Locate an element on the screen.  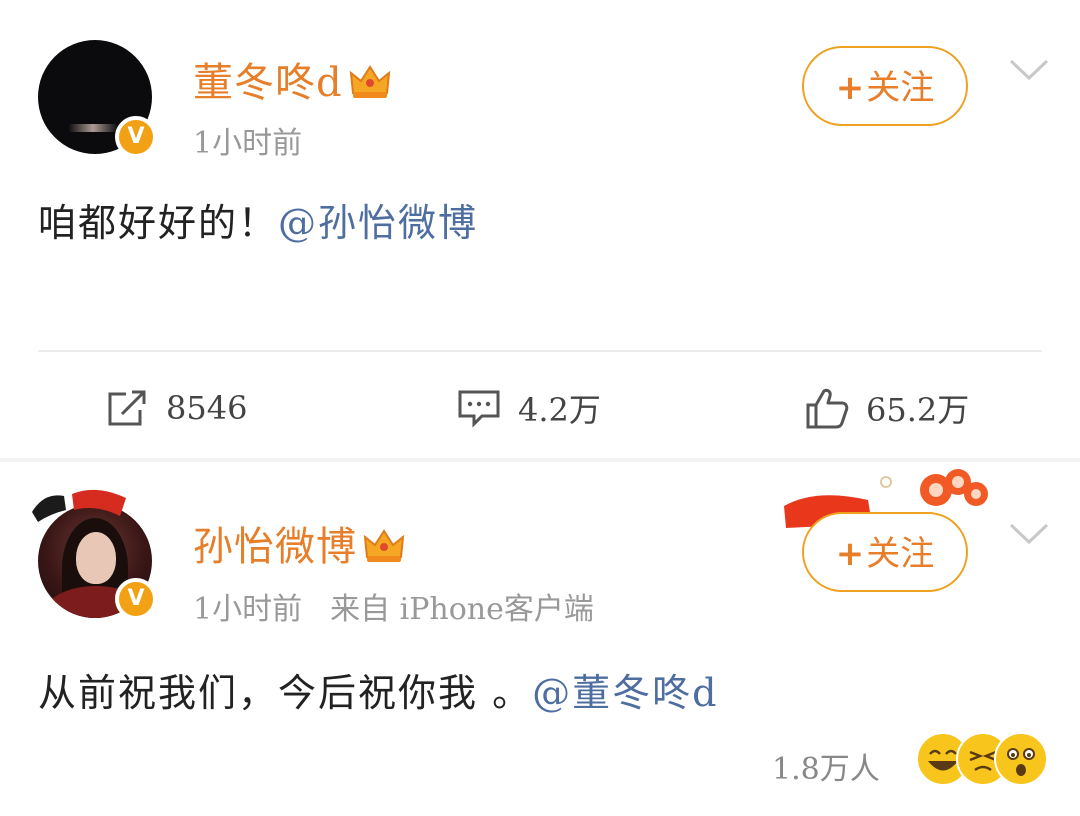
reaction-count: 1.8万人 is located at coordinates (826, 766).